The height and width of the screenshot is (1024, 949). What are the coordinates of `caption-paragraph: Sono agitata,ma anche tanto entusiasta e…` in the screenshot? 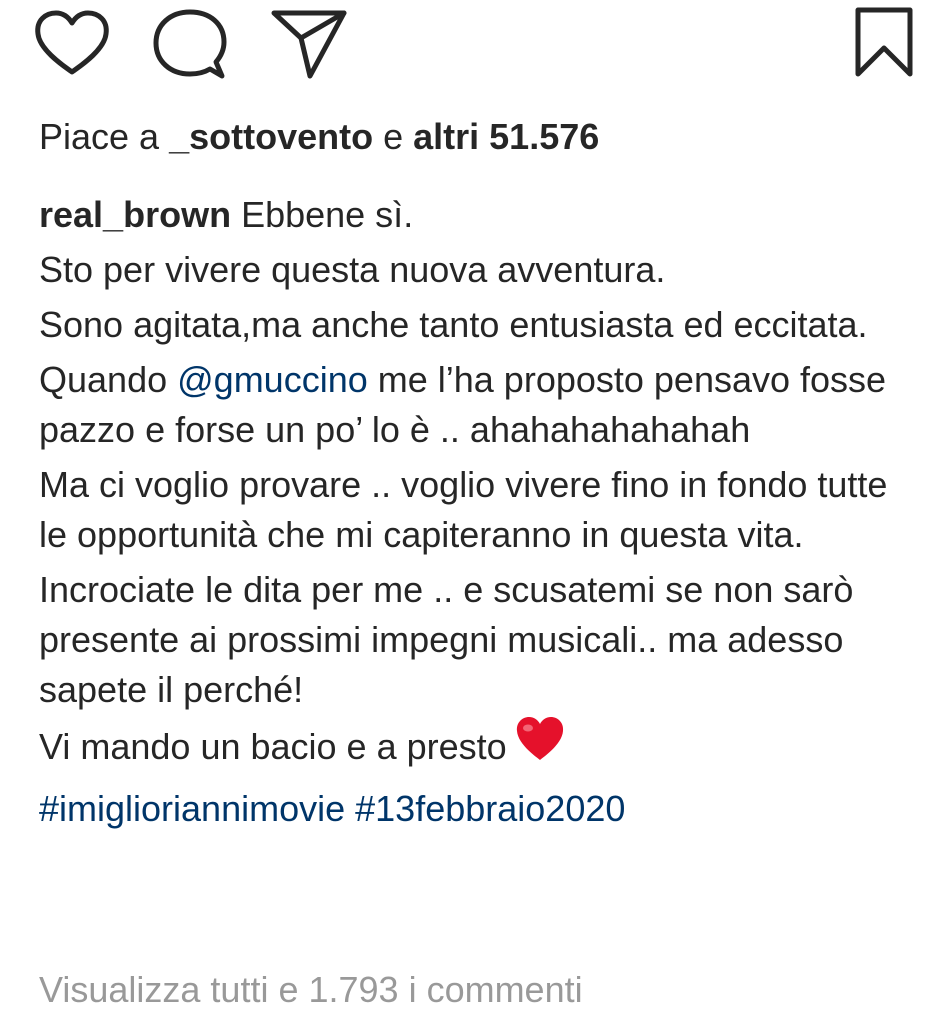 It's located at (453, 324).